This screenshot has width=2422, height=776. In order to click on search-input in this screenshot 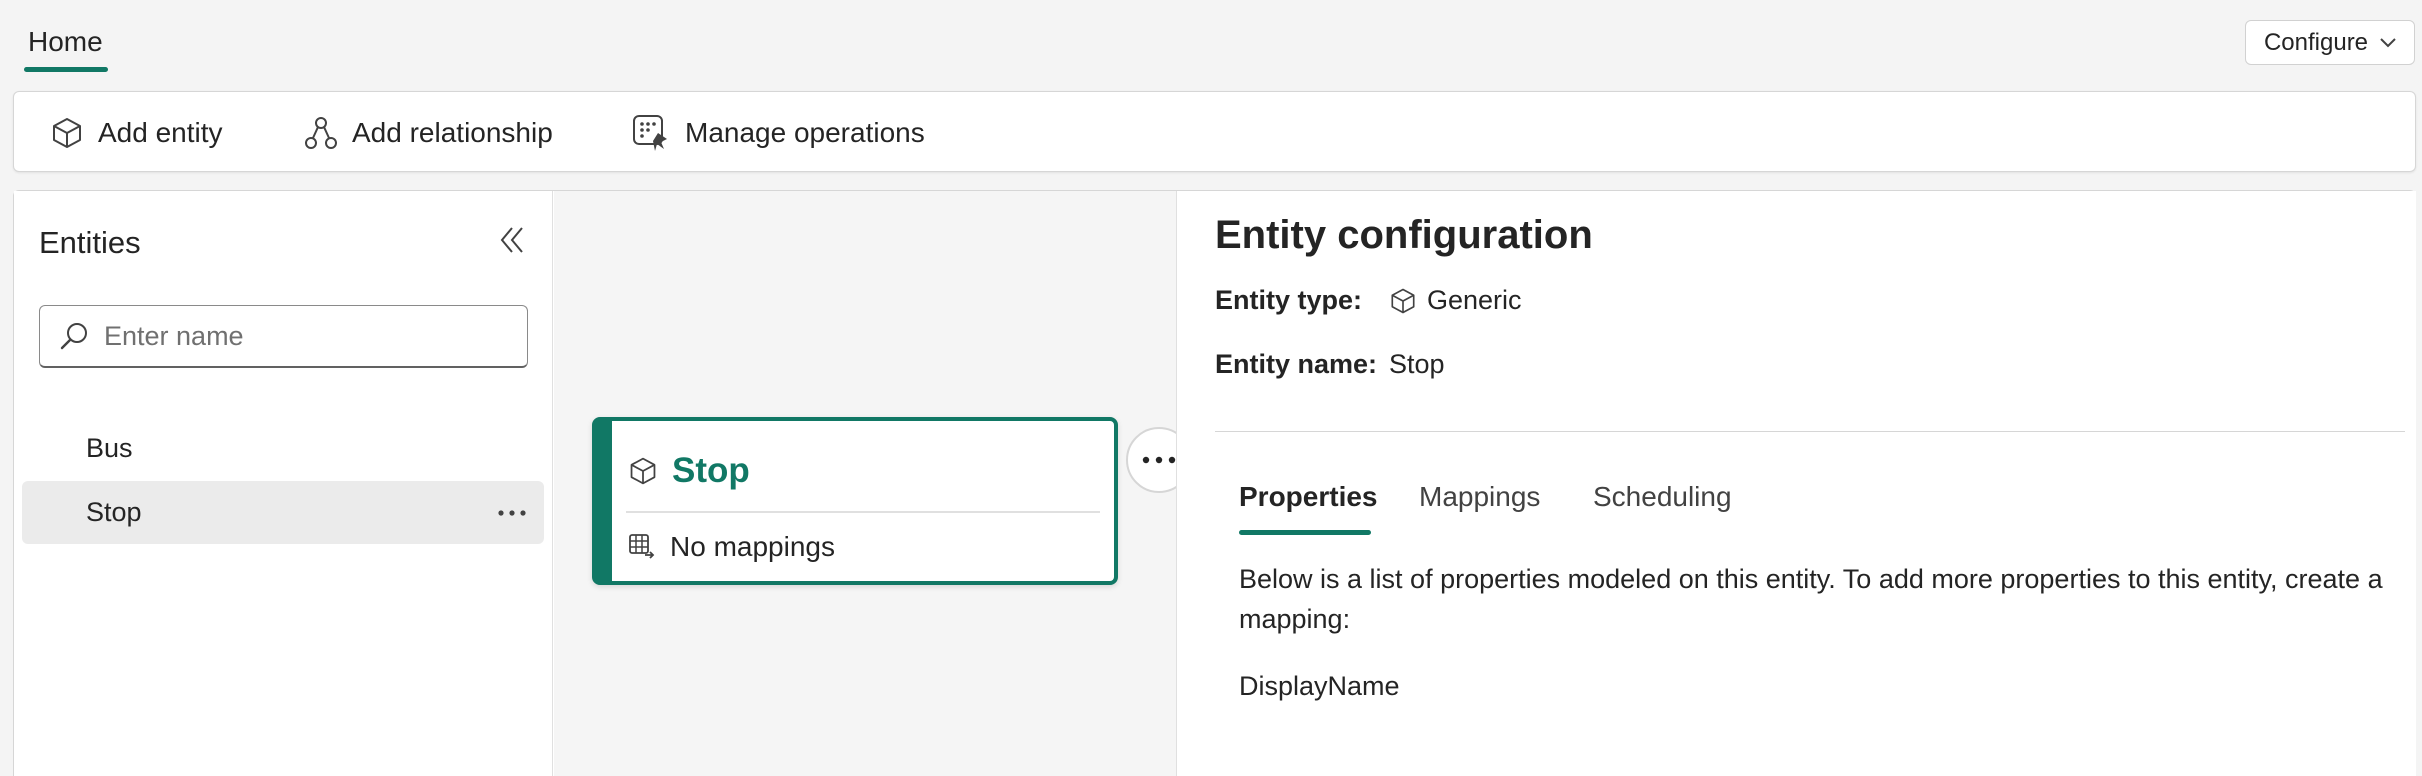, I will do `click(304, 336)`.